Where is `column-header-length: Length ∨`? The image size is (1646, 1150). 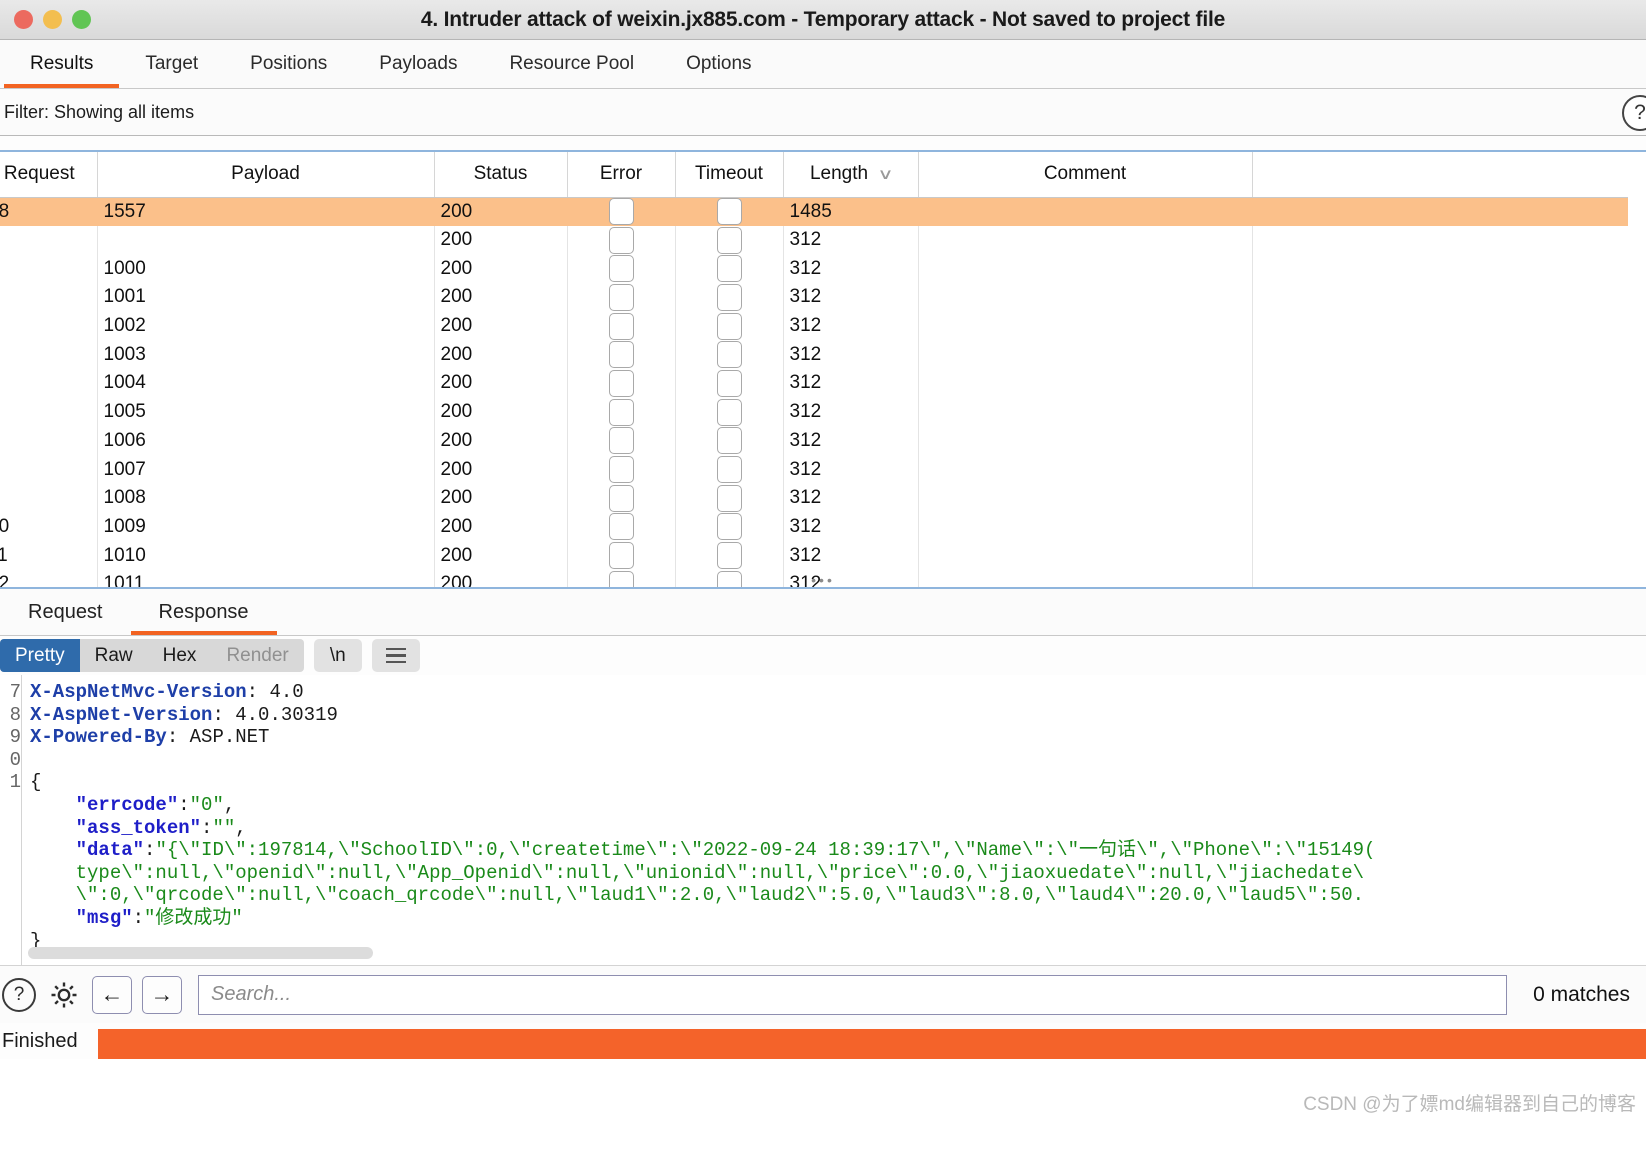 column-header-length: Length ∨ is located at coordinates (851, 175).